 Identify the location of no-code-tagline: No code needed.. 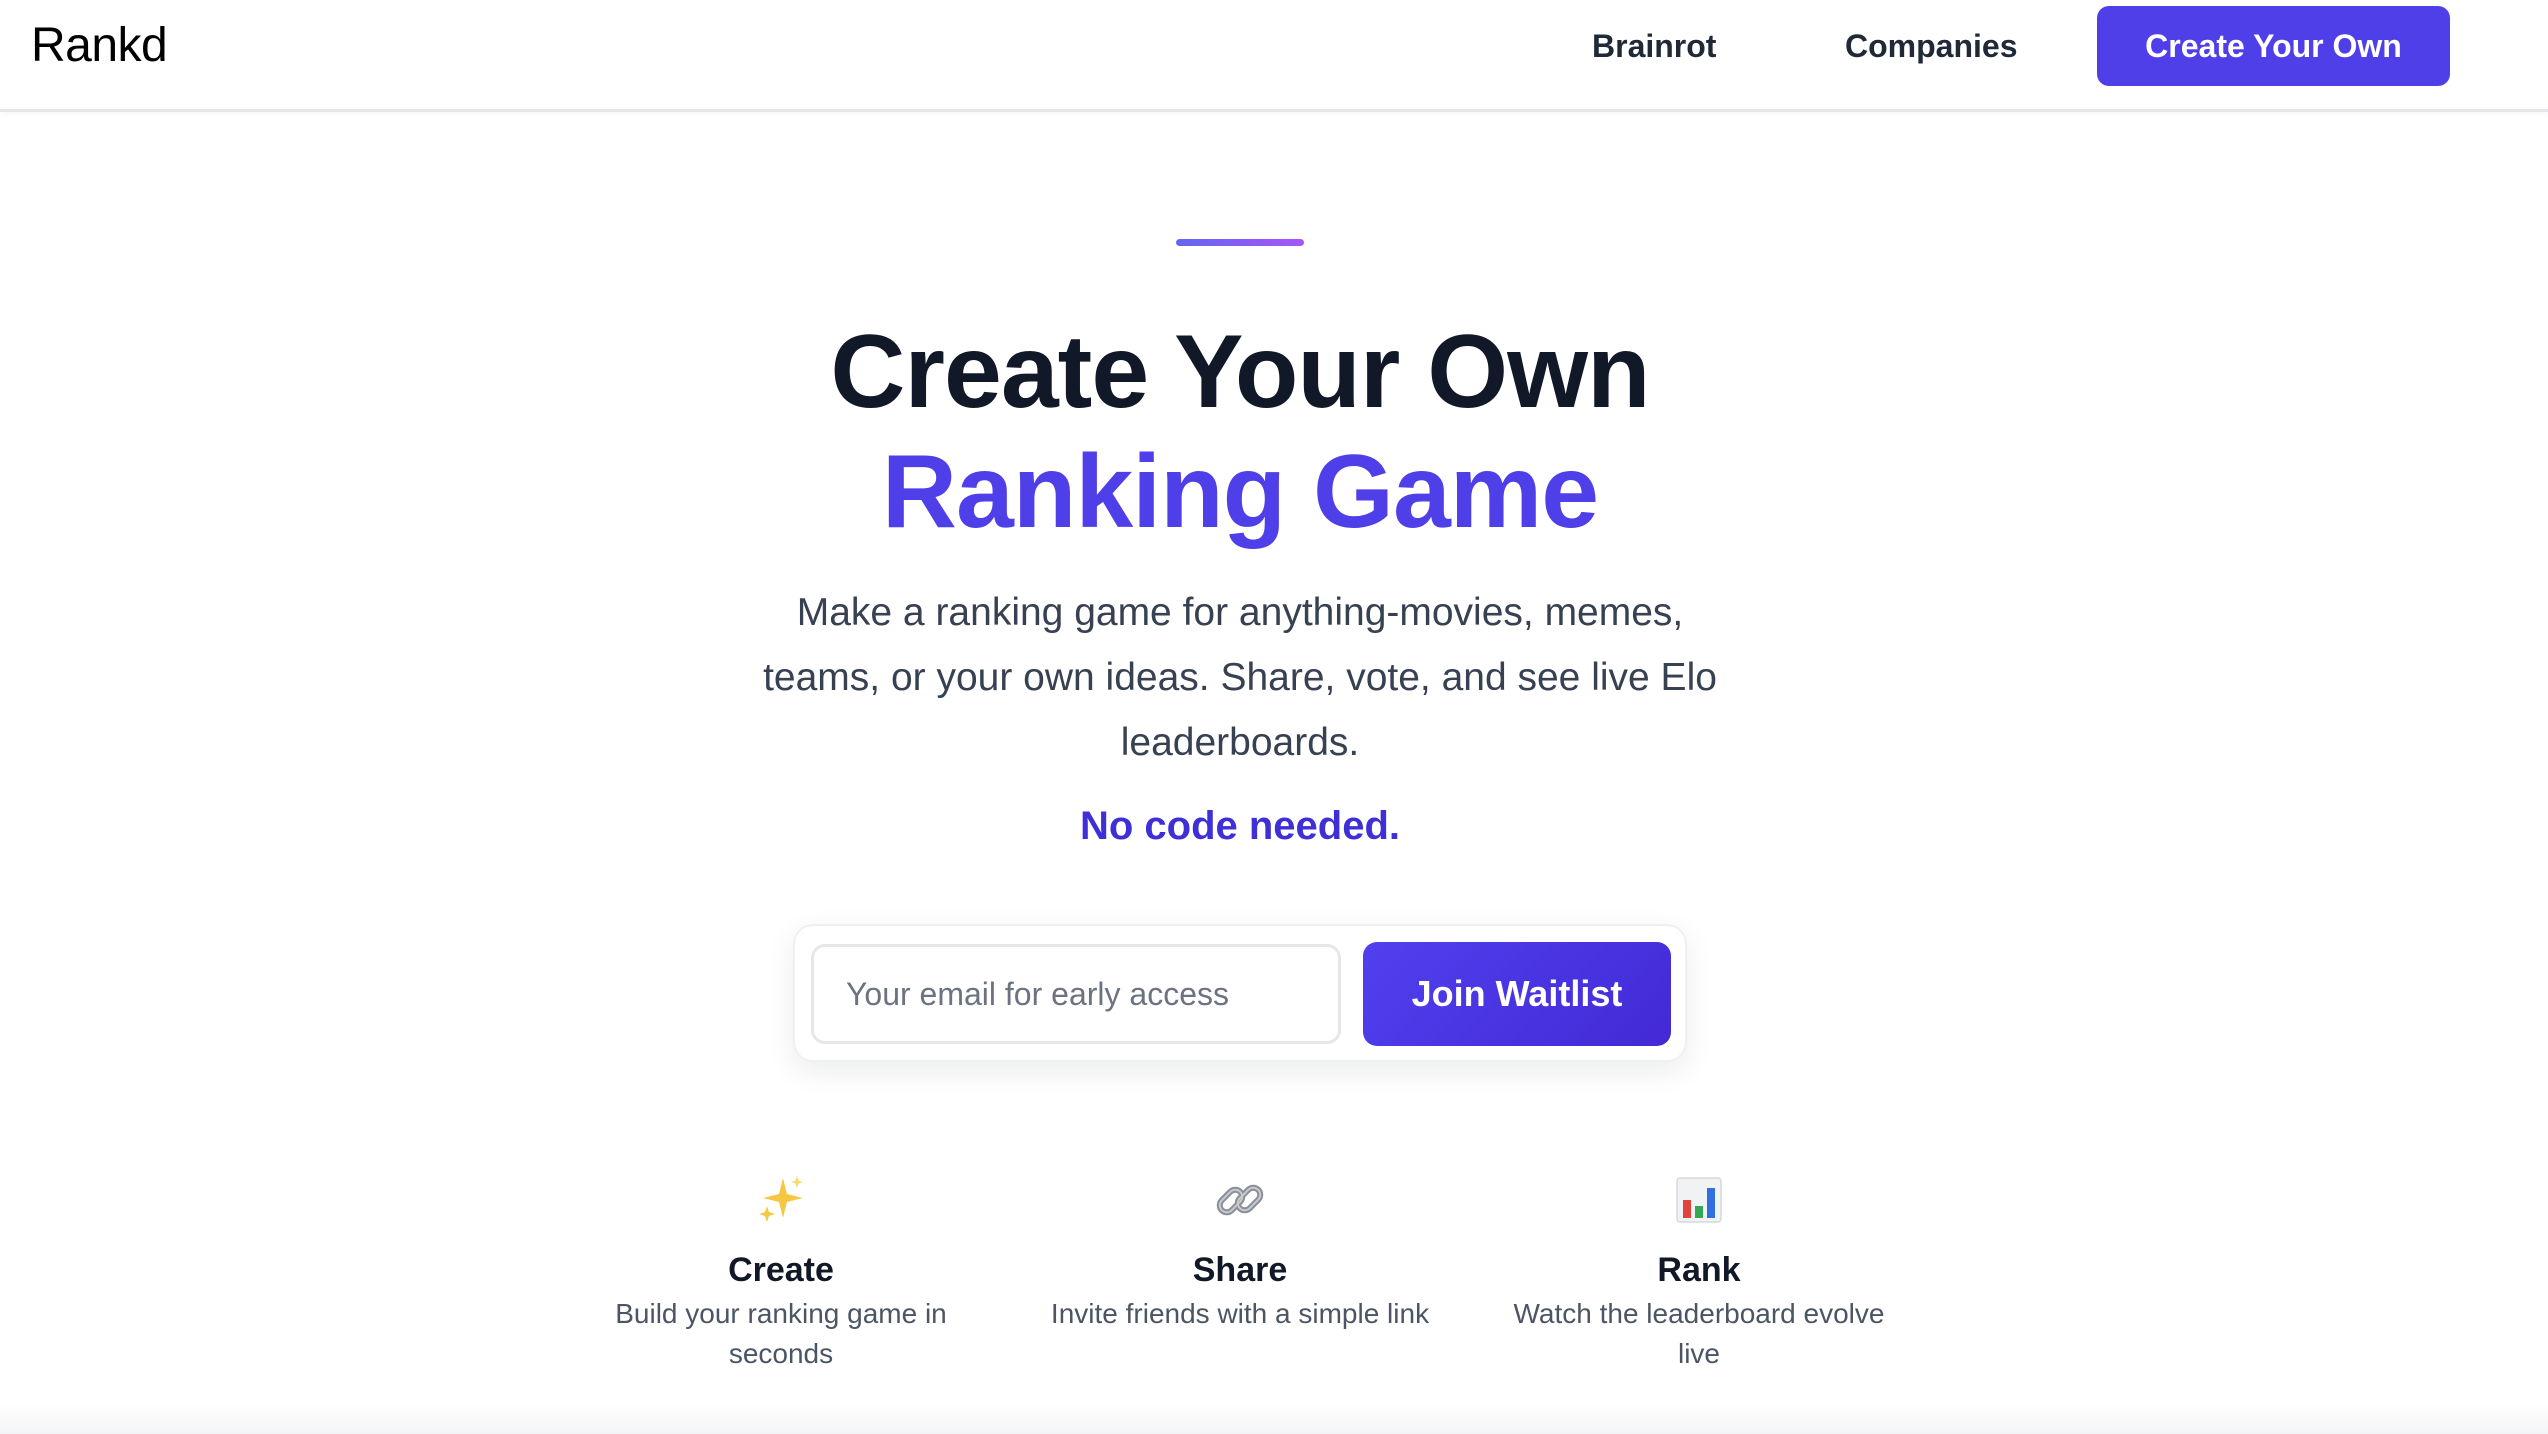
(1240, 826).